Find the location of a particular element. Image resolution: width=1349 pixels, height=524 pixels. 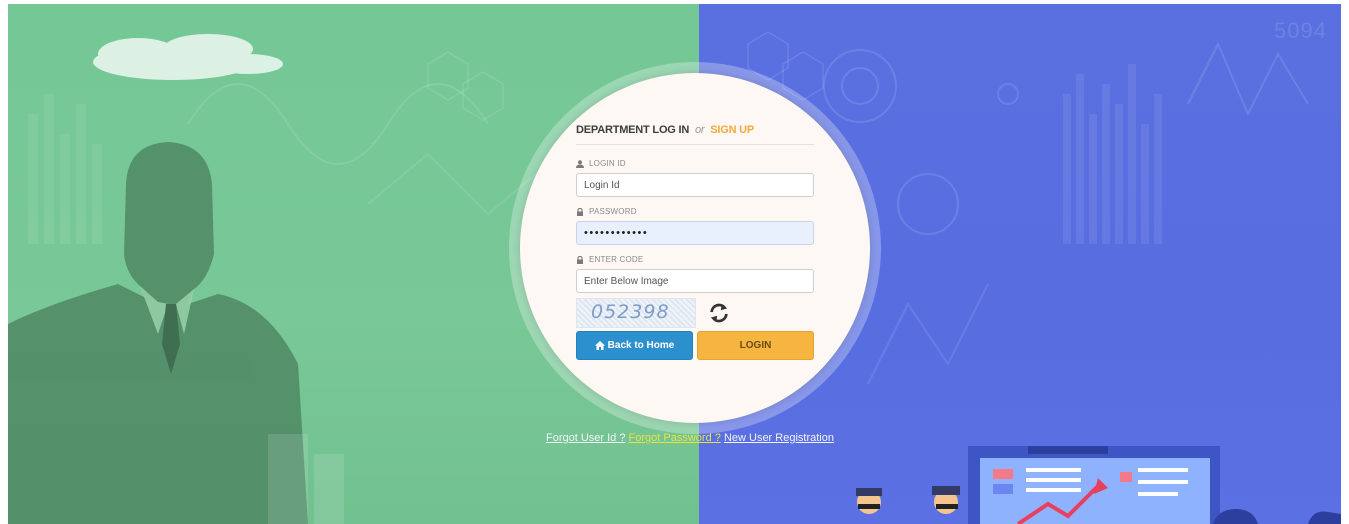

refresh-icon is located at coordinates (719, 313).